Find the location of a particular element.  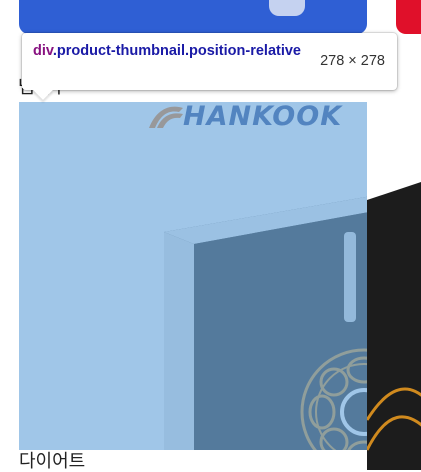

product-label-below: 다이어트 is located at coordinates (52, 461).